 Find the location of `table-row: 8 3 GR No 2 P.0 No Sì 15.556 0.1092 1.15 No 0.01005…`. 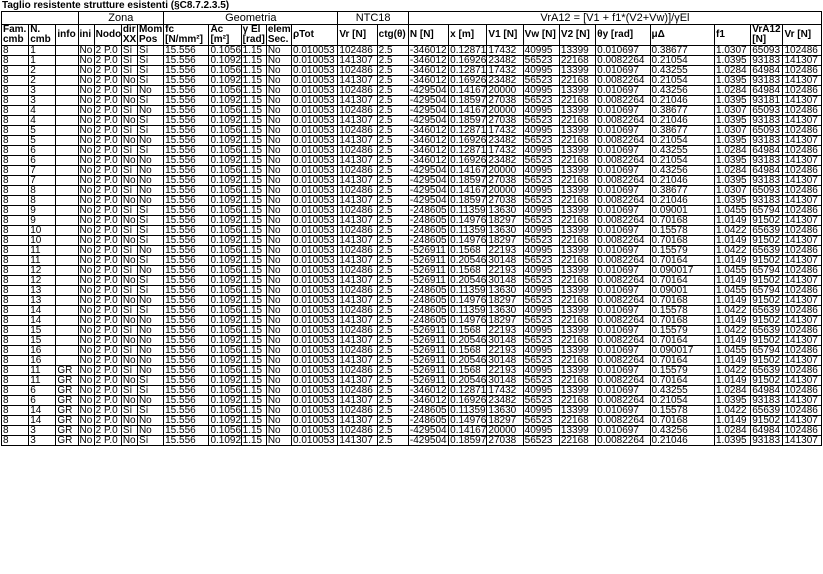

table-row: 8 3 GR No 2 P.0 No Sì 15.556 0.1092 1.15 No 0.01005… is located at coordinates (411, 440).